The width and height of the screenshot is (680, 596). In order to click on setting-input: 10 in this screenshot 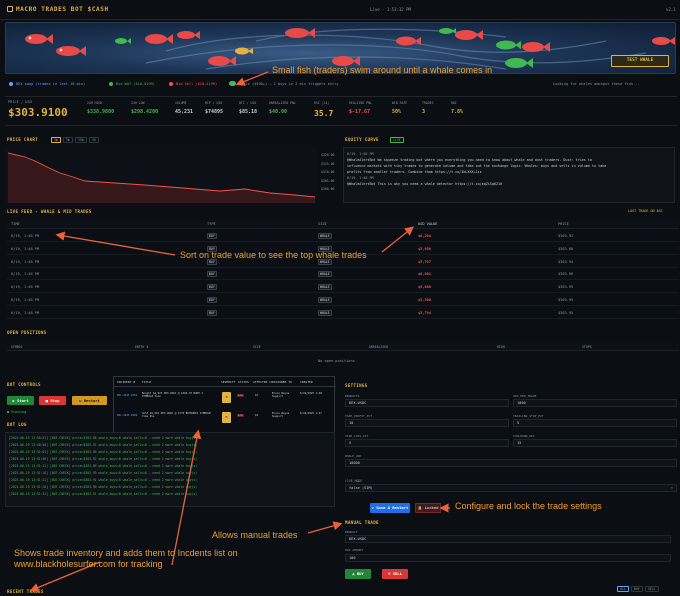, I will do `click(427, 423)`.